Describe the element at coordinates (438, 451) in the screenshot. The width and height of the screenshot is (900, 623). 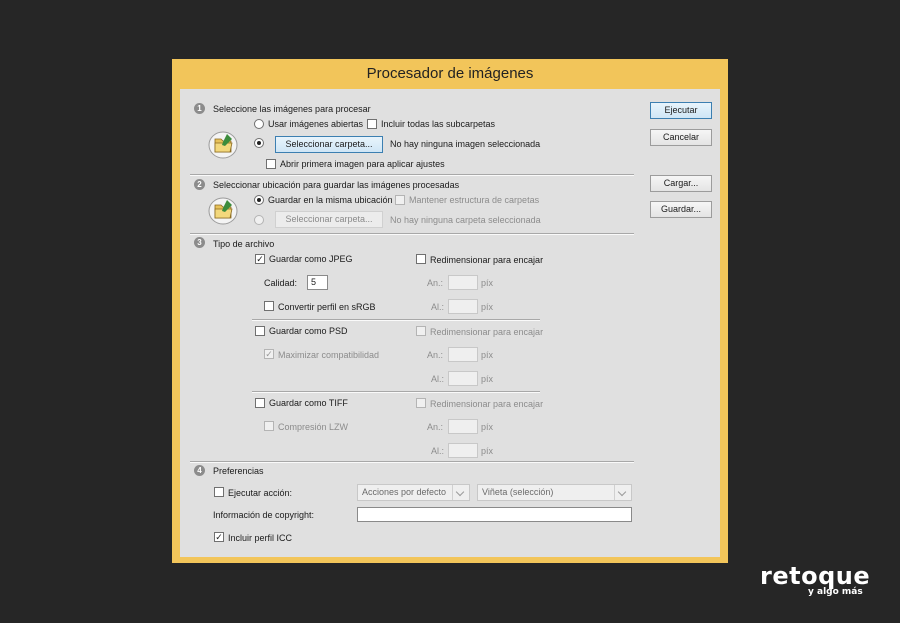
I see `tiff-height-label: Al.:` at that location.